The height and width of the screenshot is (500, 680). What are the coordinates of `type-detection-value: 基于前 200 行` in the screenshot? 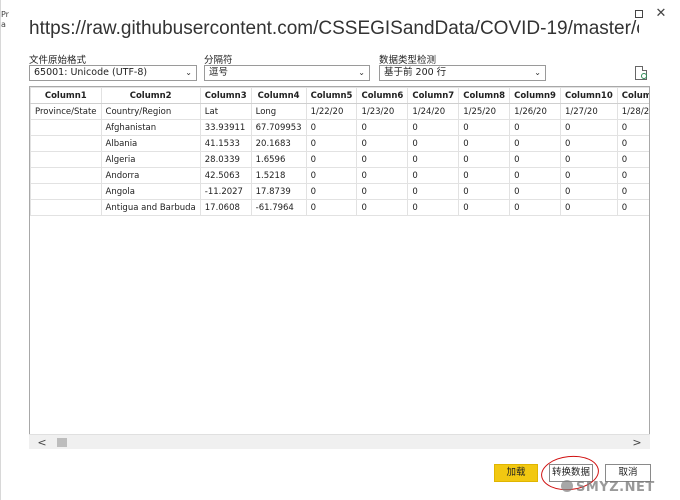 It's located at (415, 72).